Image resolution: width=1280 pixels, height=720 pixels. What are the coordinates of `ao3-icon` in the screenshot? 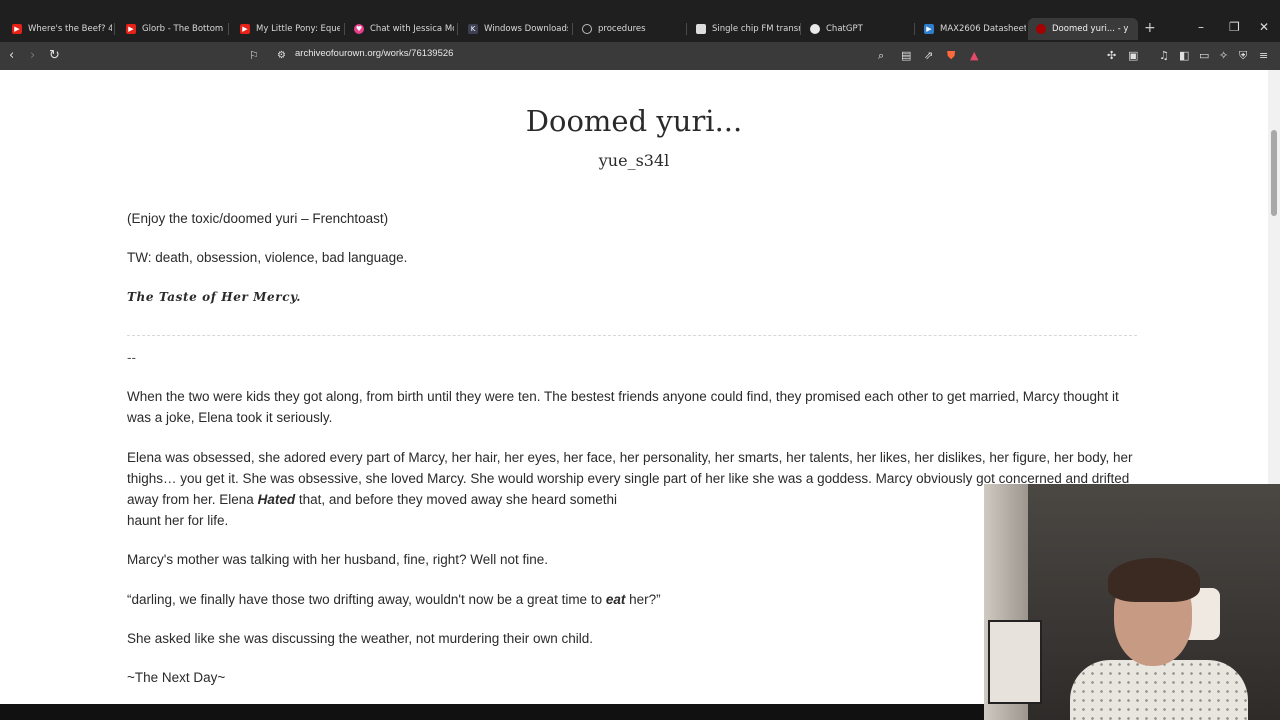 It's located at (1041, 29).